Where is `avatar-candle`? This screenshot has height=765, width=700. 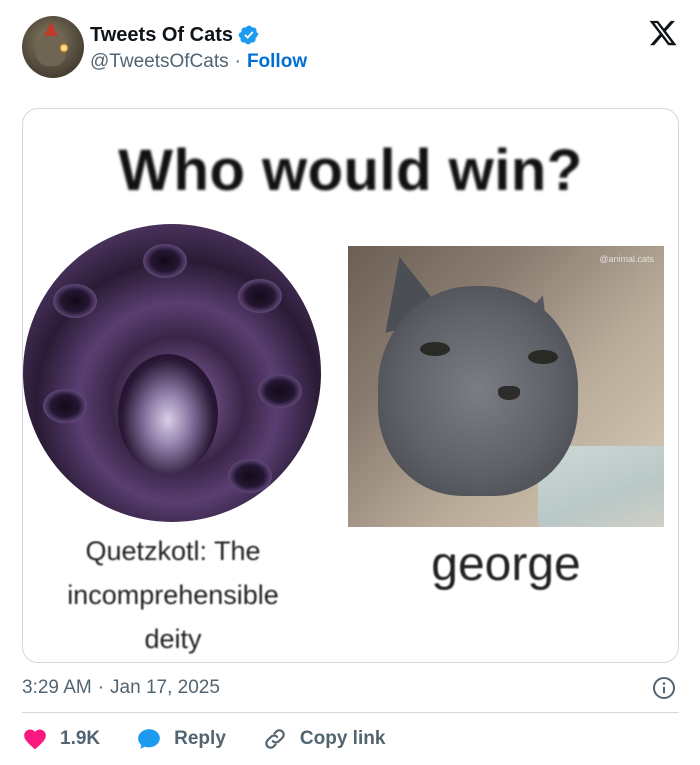 avatar-candle is located at coordinates (64, 48).